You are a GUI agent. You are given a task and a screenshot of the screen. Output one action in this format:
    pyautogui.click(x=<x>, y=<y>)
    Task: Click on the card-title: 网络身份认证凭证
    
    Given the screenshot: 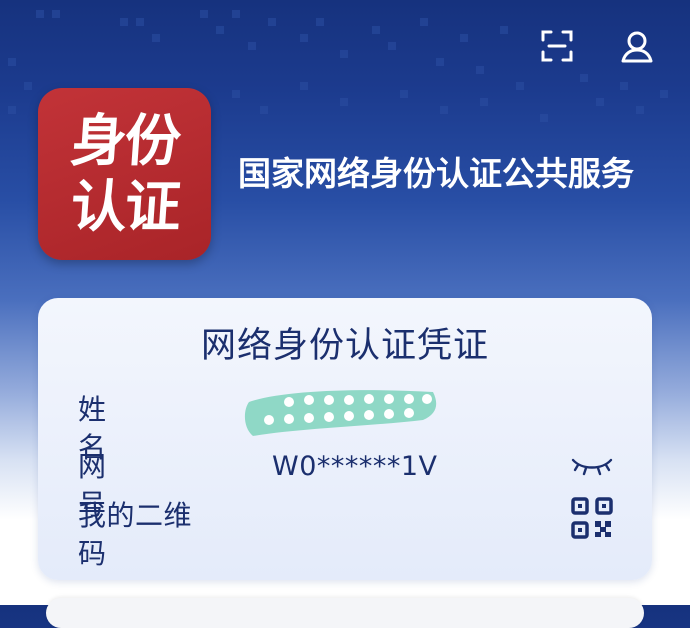 What is the action you would take?
    pyautogui.click(x=344, y=346)
    